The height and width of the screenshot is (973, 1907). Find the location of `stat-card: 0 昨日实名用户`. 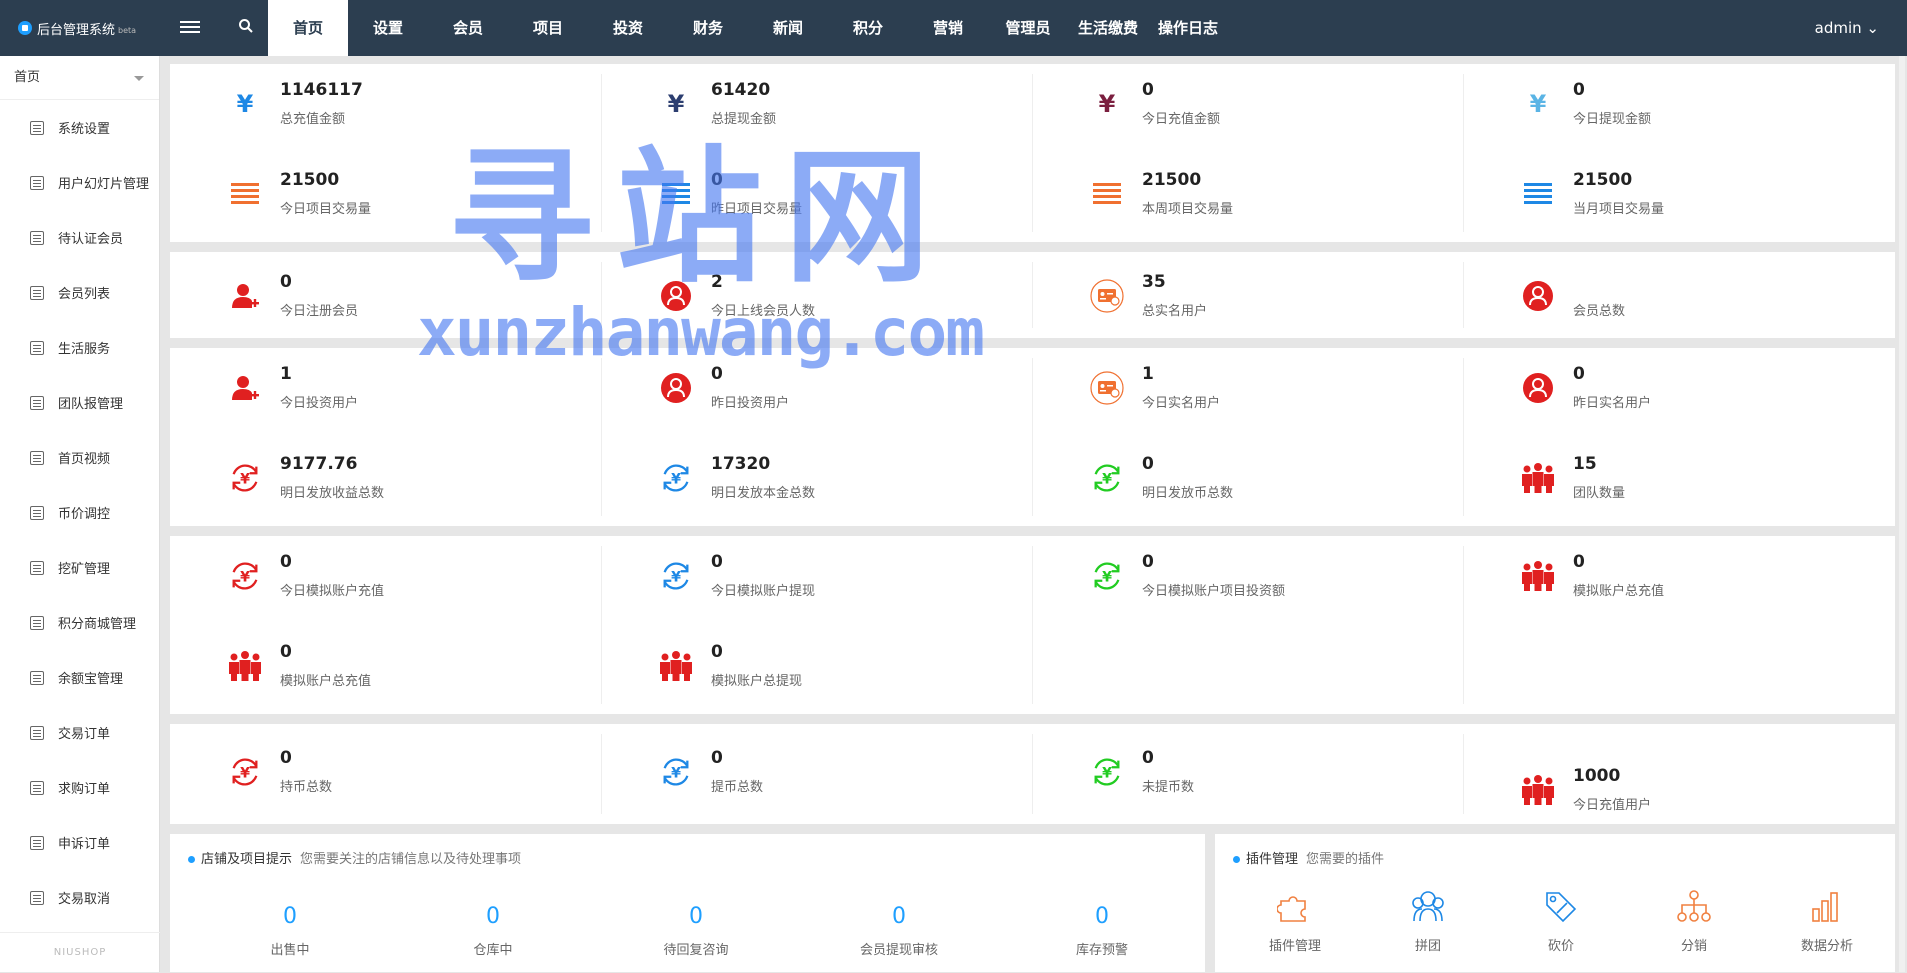

stat-card: 0 昨日实名用户 is located at coordinates (1686, 387).